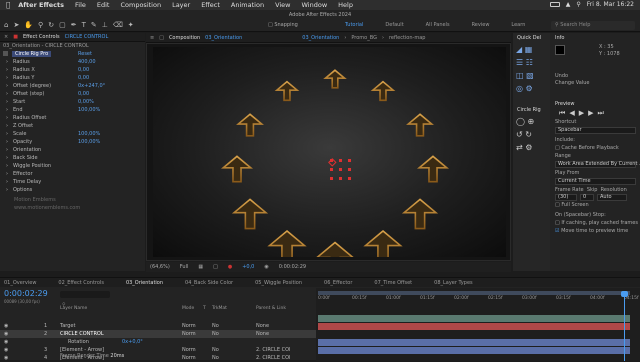  I want to click on ec-property-row: › Radius 400,00, so click(72, 62).